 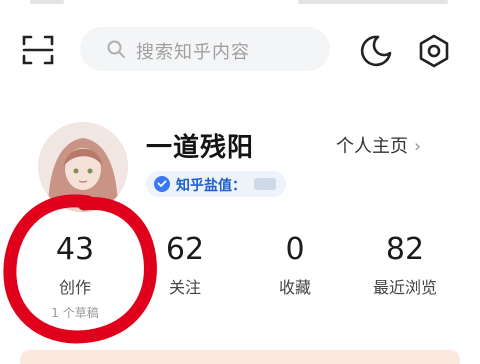 What do you see at coordinates (240, 357) in the screenshot?
I see `promo-card-edge` at bounding box center [240, 357].